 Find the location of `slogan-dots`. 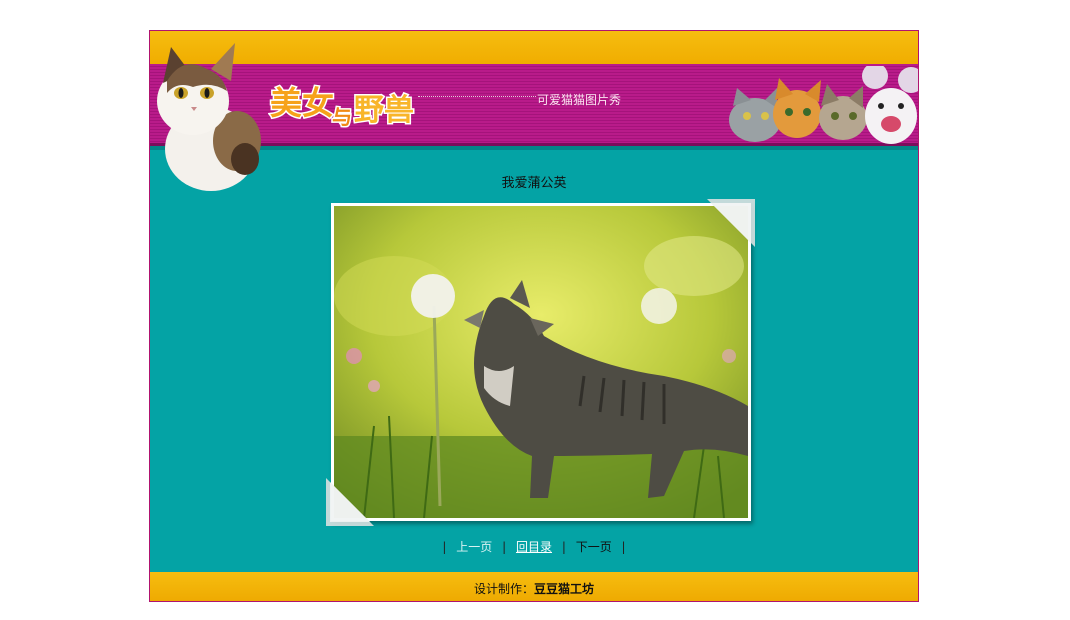

slogan-dots is located at coordinates (477, 96).